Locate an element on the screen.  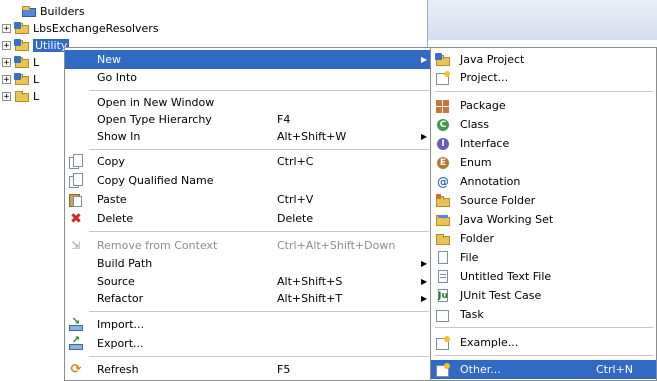
menu-item-label: Remove from Context is located at coordinates (157, 245).